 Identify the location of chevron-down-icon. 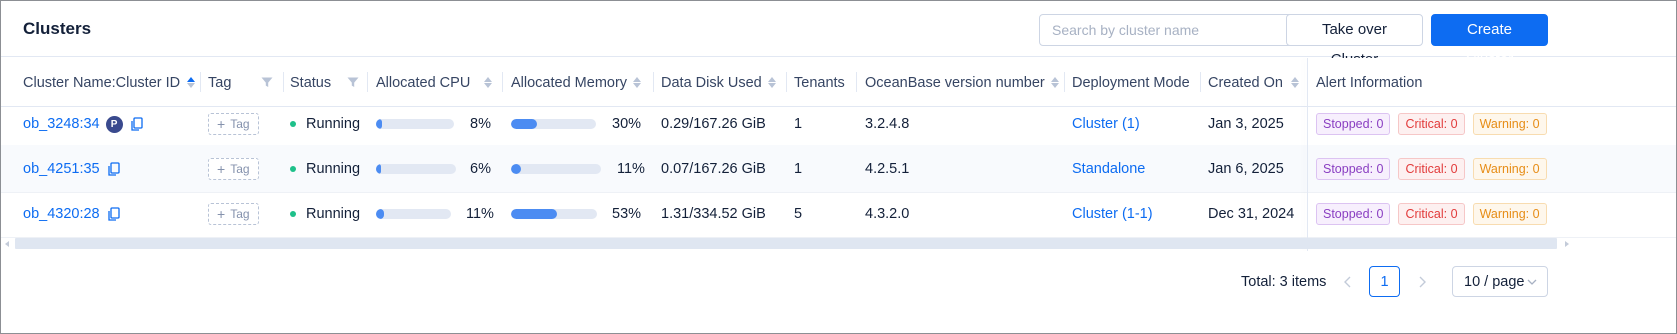
(1532, 282).